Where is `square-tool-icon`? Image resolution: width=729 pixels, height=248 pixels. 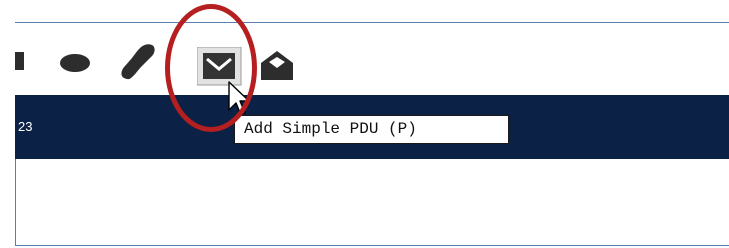 square-tool-icon is located at coordinates (20, 61).